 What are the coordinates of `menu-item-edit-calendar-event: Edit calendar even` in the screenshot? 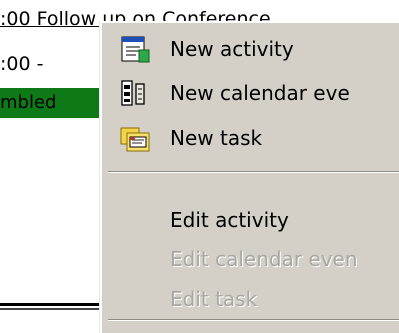 It's located at (250, 259).